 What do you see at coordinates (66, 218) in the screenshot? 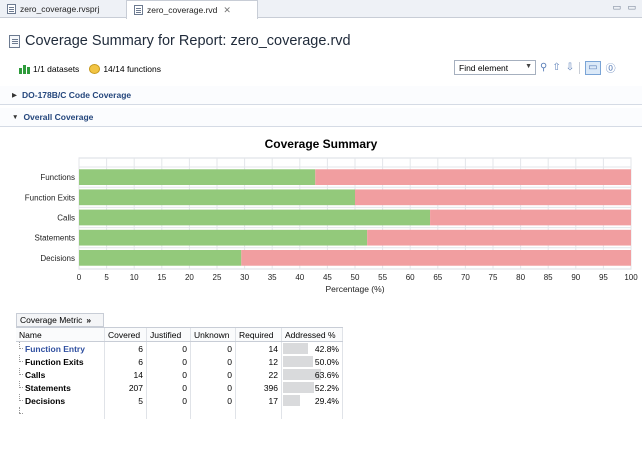
I see `y-category-label: Calls` at bounding box center [66, 218].